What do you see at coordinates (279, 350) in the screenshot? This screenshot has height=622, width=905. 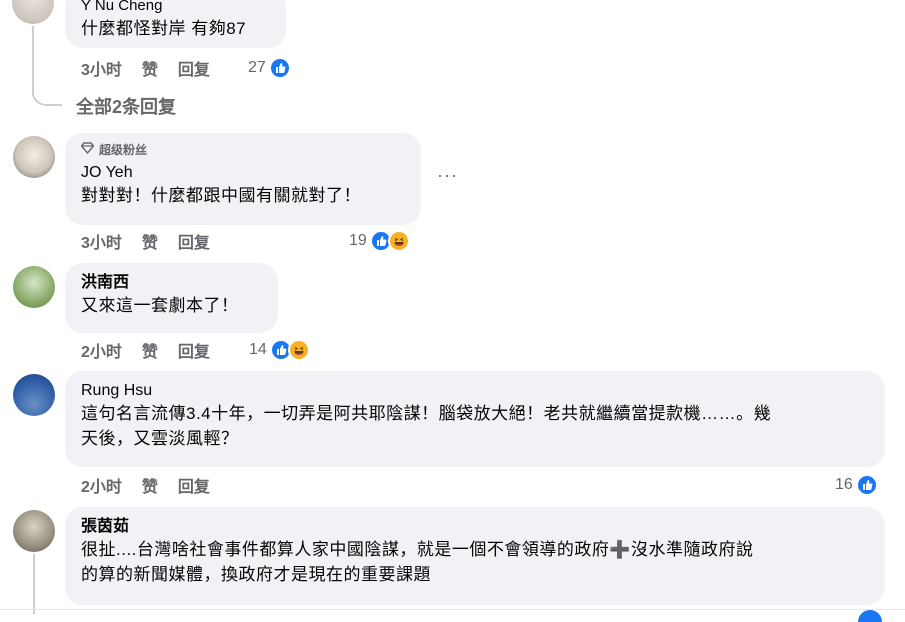 I see `reaction-summary: 14` at bounding box center [279, 350].